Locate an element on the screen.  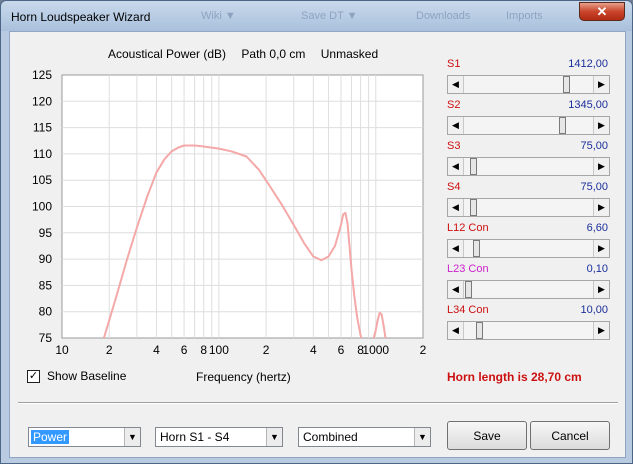
slider-name: L23 Con is located at coordinates (468, 269).